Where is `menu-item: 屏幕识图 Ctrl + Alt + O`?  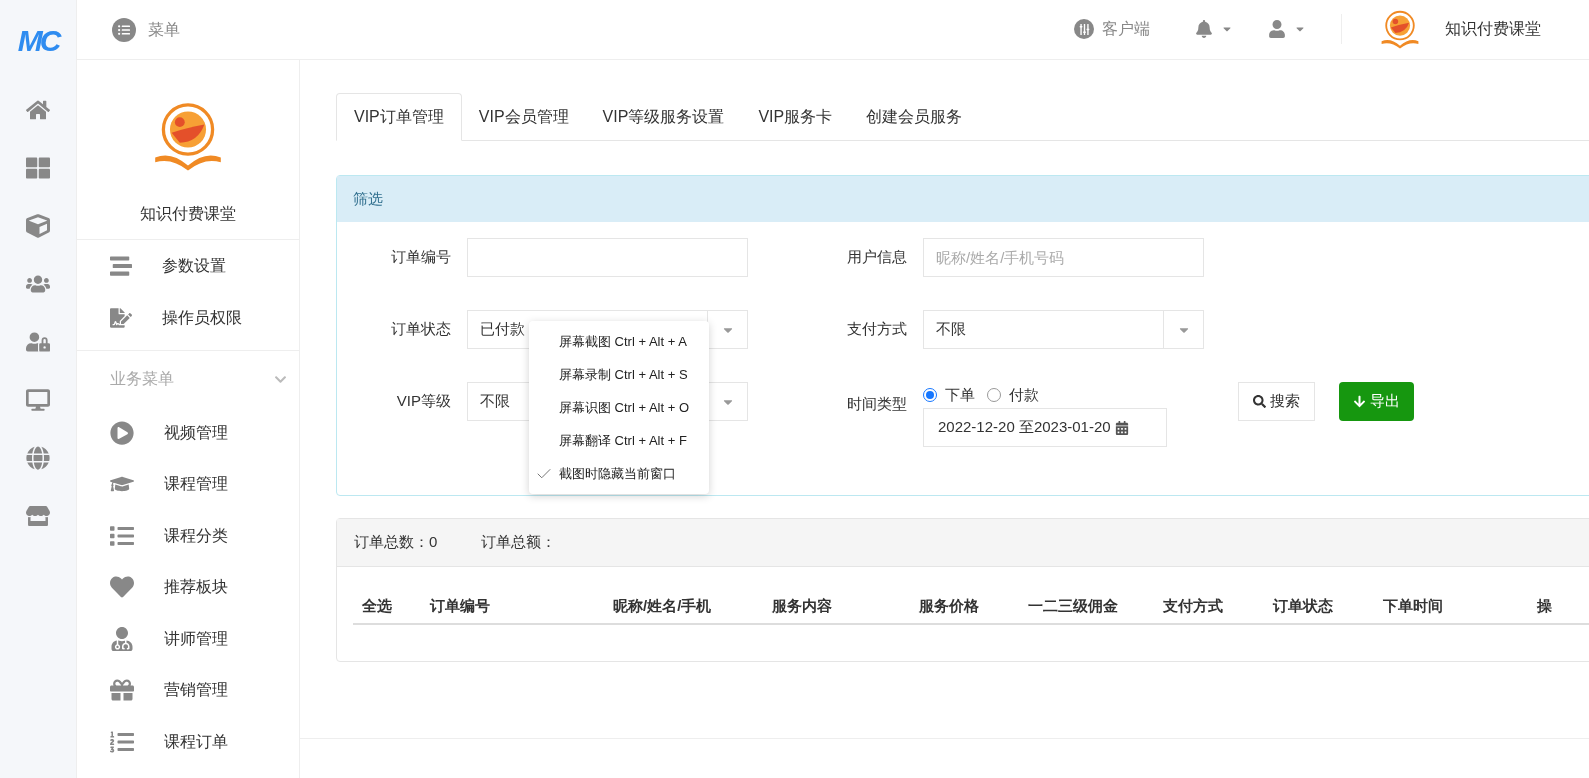
menu-item: 屏幕识图 Ctrl + Alt + O is located at coordinates (619, 407).